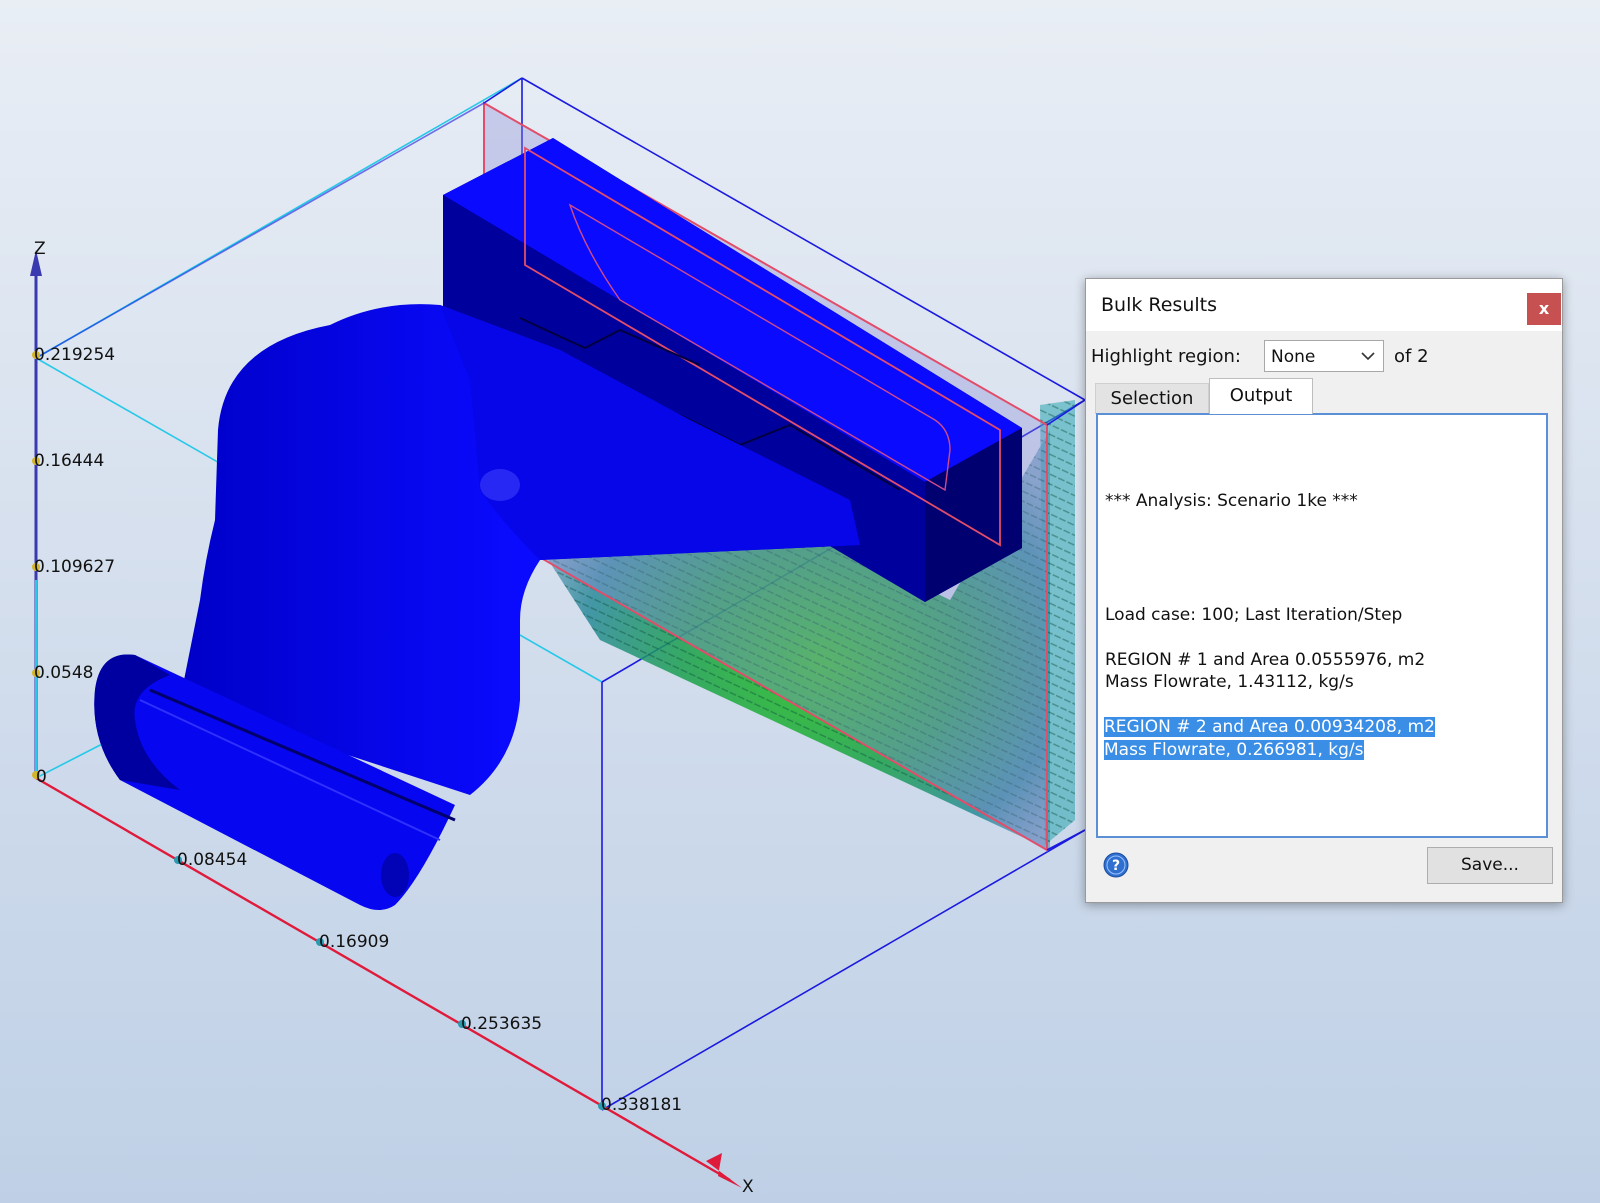 The width and height of the screenshot is (1600, 1203). What do you see at coordinates (1324, 305) in the screenshot?
I see `dialog-titlebar: Bulk Results x` at bounding box center [1324, 305].